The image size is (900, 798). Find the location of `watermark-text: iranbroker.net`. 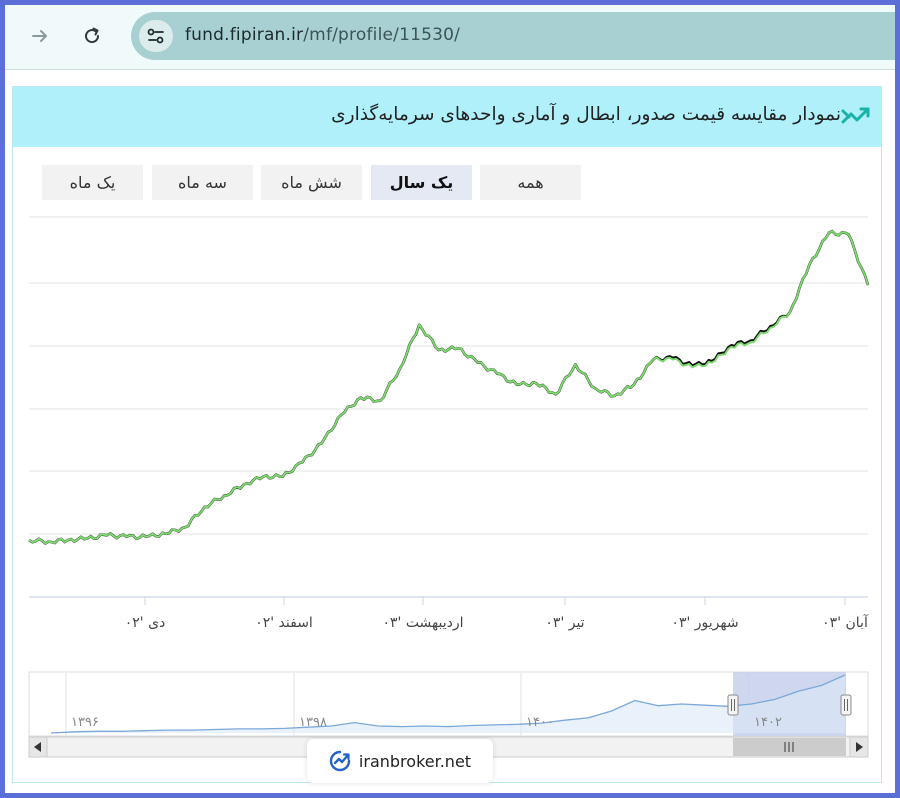

watermark-text: iranbroker.net is located at coordinates (415, 761).